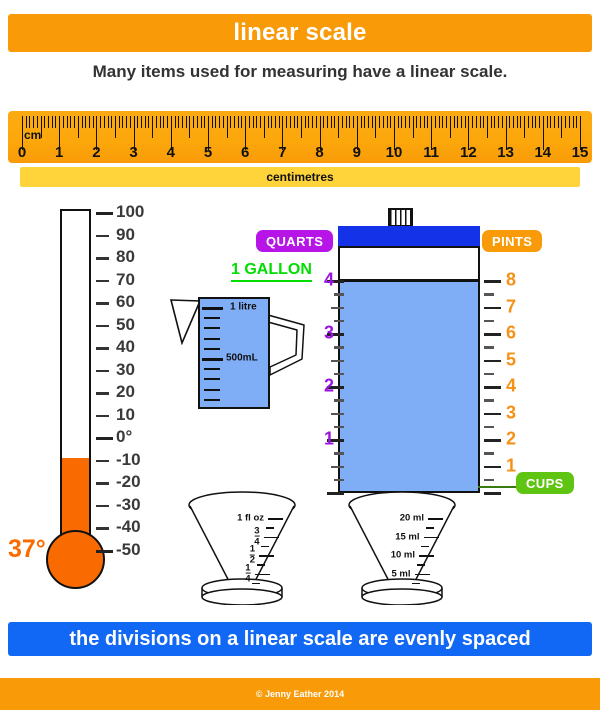 The width and height of the screenshot is (600, 710). Describe the element at coordinates (128, 504) in the screenshot. I see `thermometer-scale-label: -30` at that location.